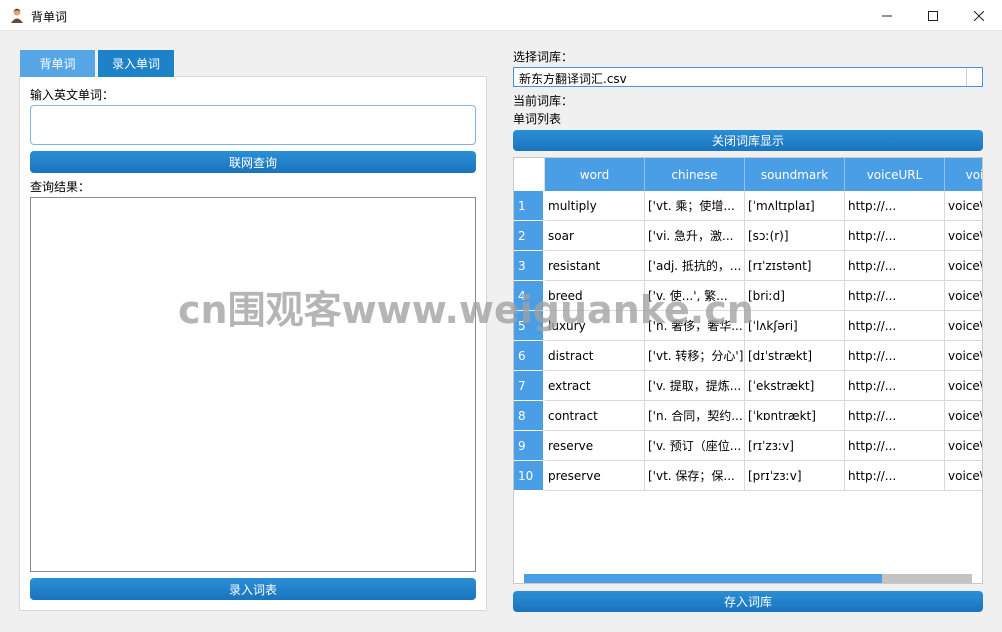 This screenshot has width=1002, height=632. I want to click on english-word-input, so click(253, 125).